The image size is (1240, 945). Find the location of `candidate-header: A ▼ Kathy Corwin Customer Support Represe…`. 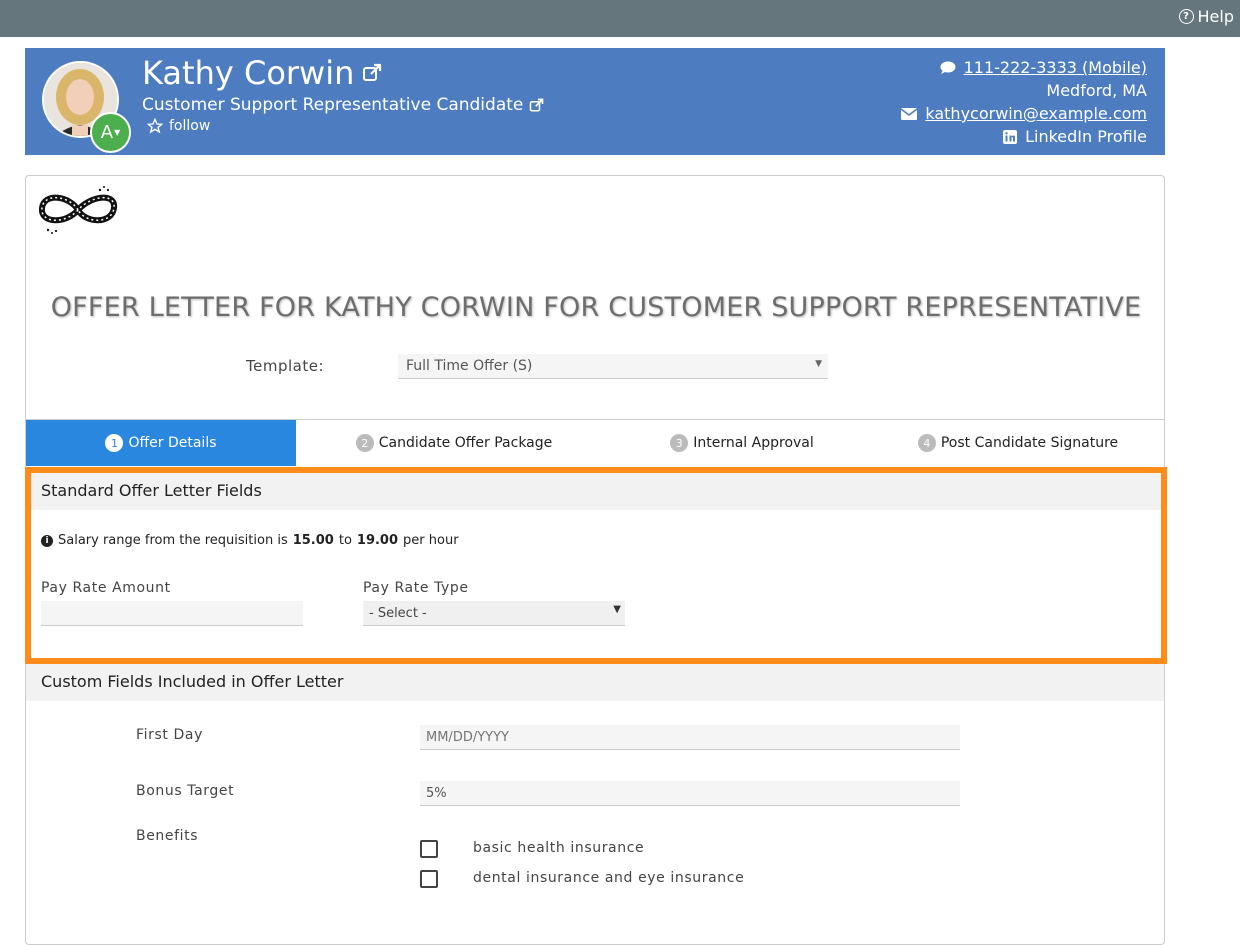

candidate-header: A ▼ Kathy Corwin Customer Support Represe… is located at coordinates (595, 101).